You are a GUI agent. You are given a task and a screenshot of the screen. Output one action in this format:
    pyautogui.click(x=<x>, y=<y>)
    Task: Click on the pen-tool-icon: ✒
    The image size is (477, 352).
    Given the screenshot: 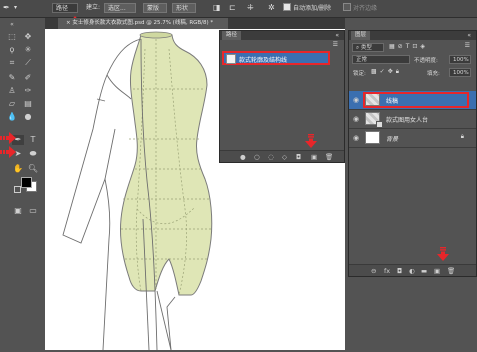 What is the action you would take?
    pyautogui.click(x=6, y=8)
    